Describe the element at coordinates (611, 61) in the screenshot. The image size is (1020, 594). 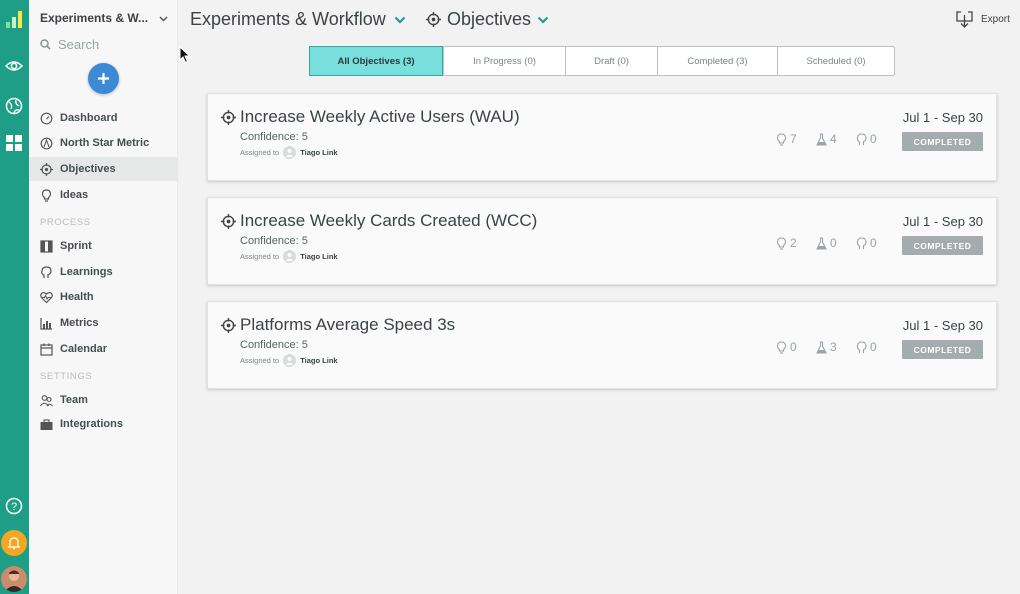
I see `tab-draft: Draft (0)` at that location.